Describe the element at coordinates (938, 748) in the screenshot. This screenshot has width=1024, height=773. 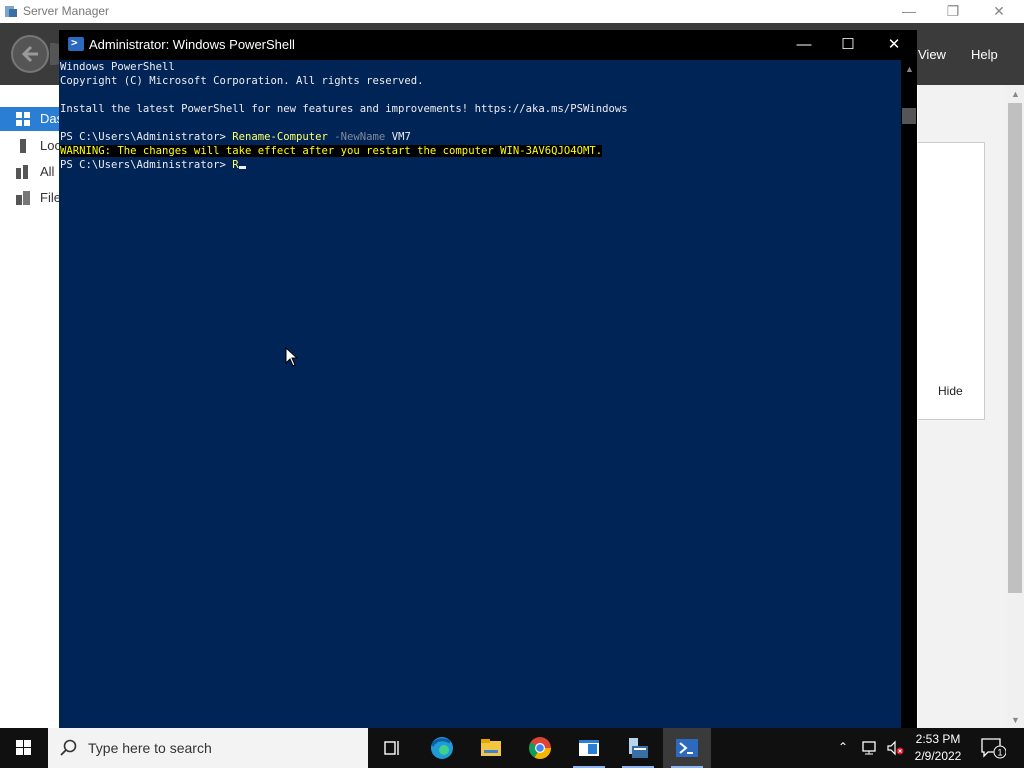
I see `taskbar-clock: 2:53 PM 2/9/2022` at that location.